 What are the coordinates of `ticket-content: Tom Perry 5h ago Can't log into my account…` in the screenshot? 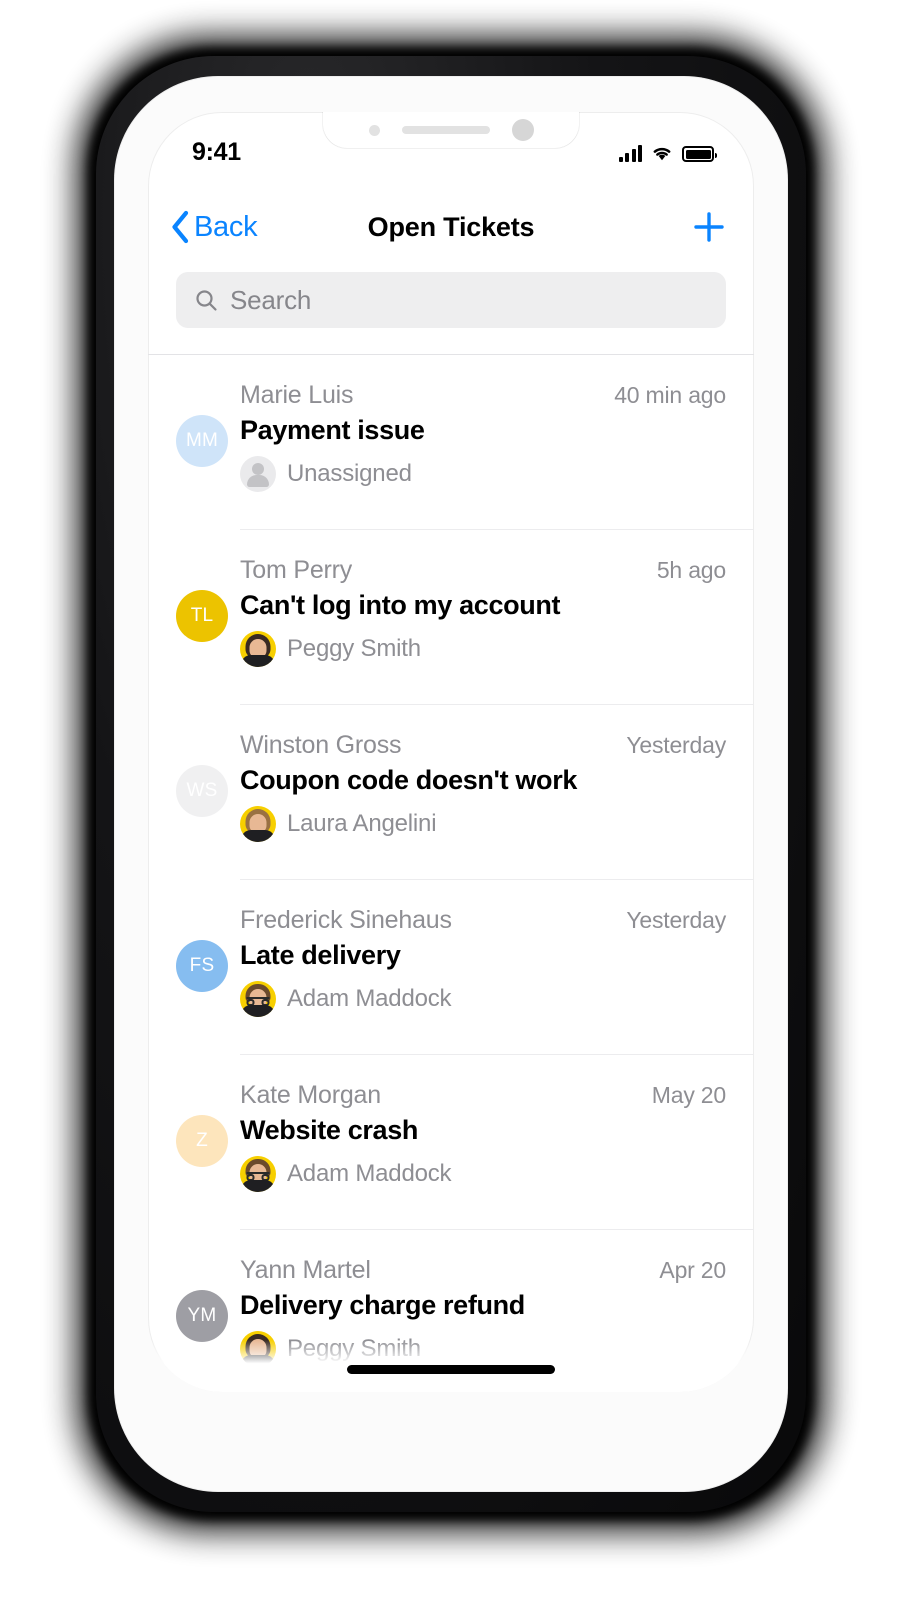 It's located at (483, 611).